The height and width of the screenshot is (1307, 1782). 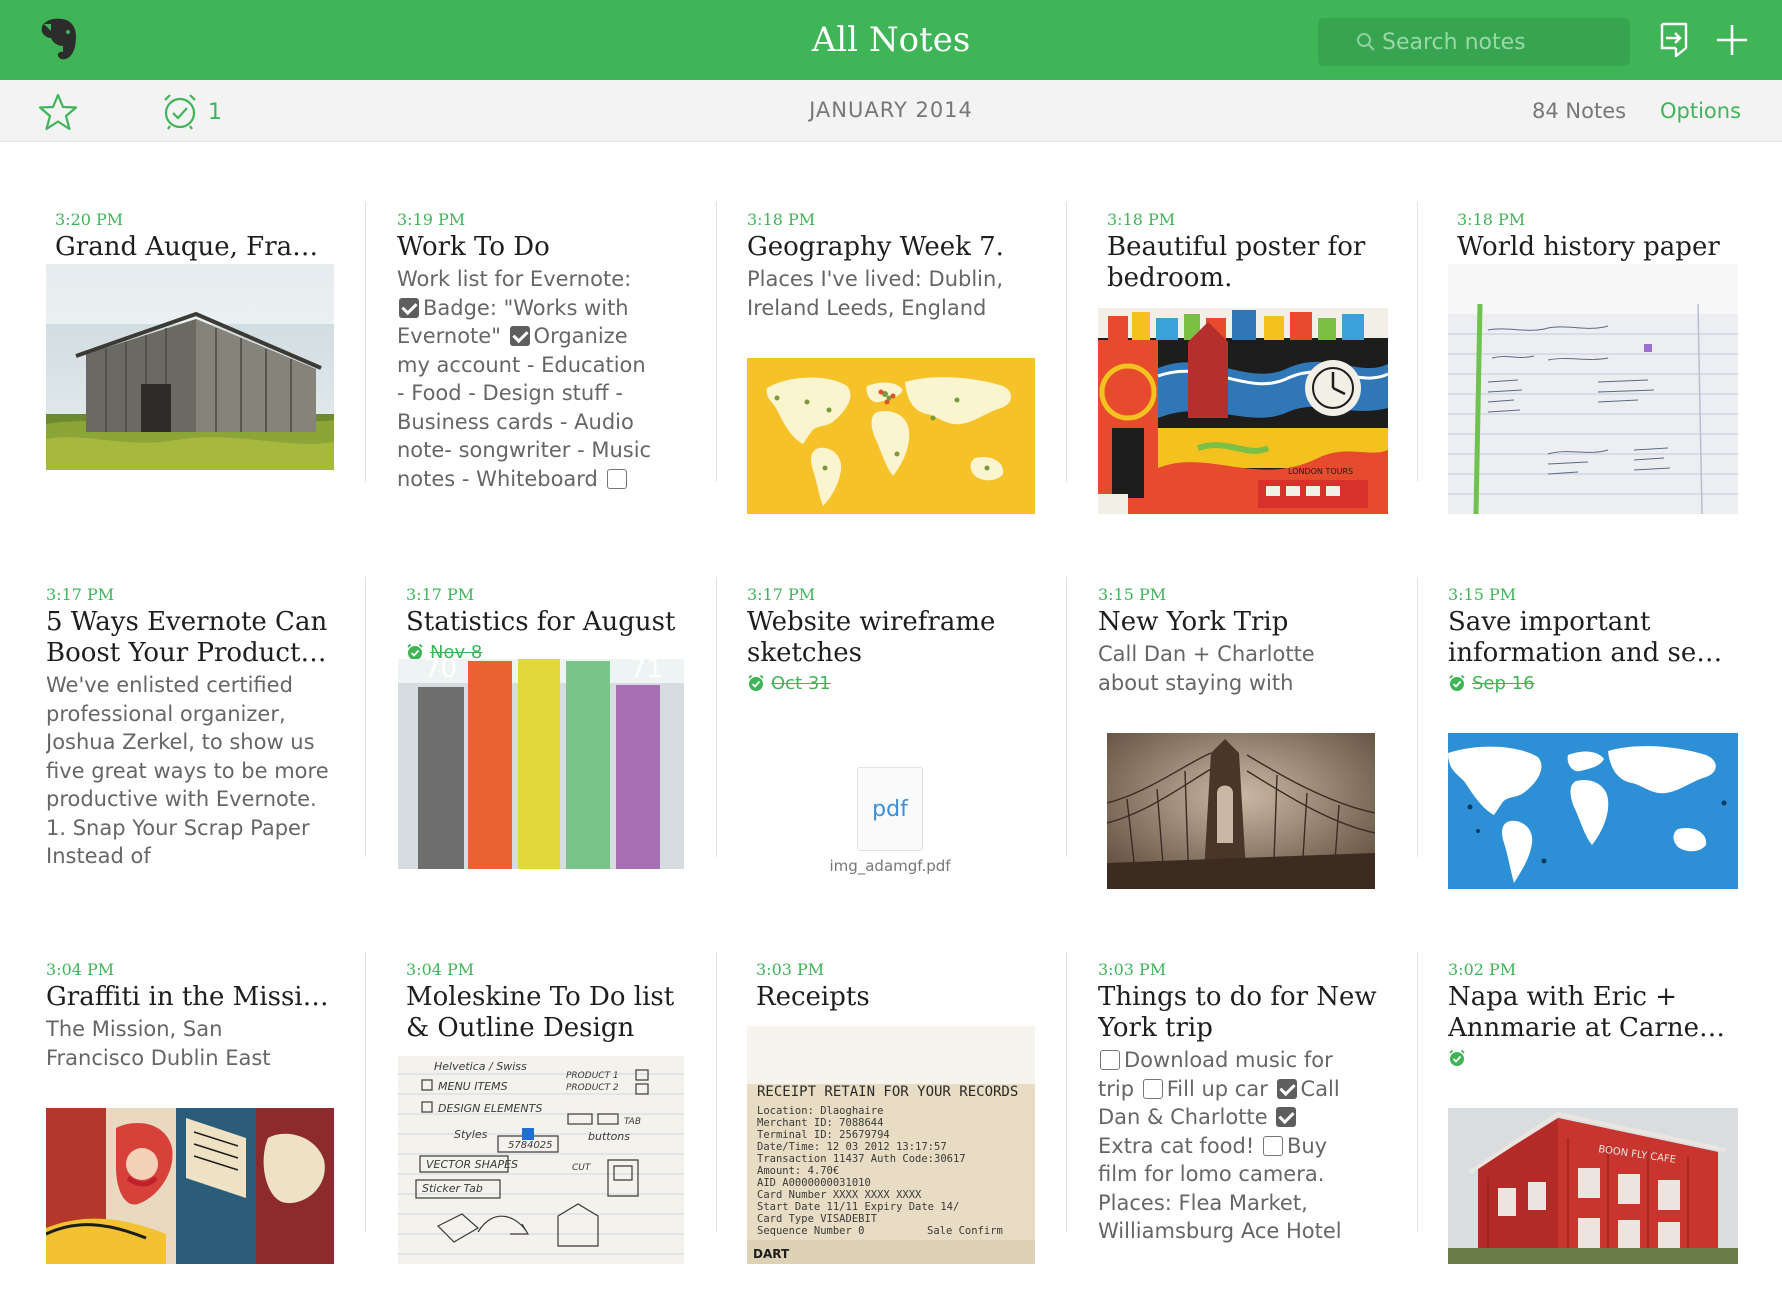 What do you see at coordinates (59, 39) in the screenshot?
I see `evernote-elephant-icon` at bounding box center [59, 39].